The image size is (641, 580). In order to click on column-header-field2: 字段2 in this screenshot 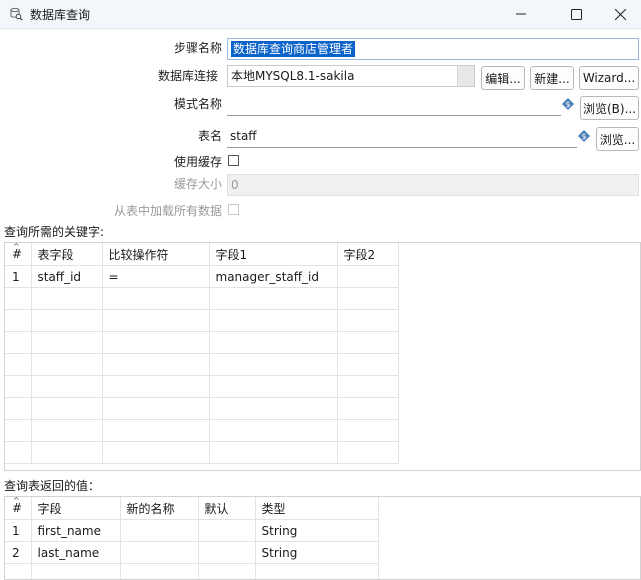, I will do `click(367, 254)`.